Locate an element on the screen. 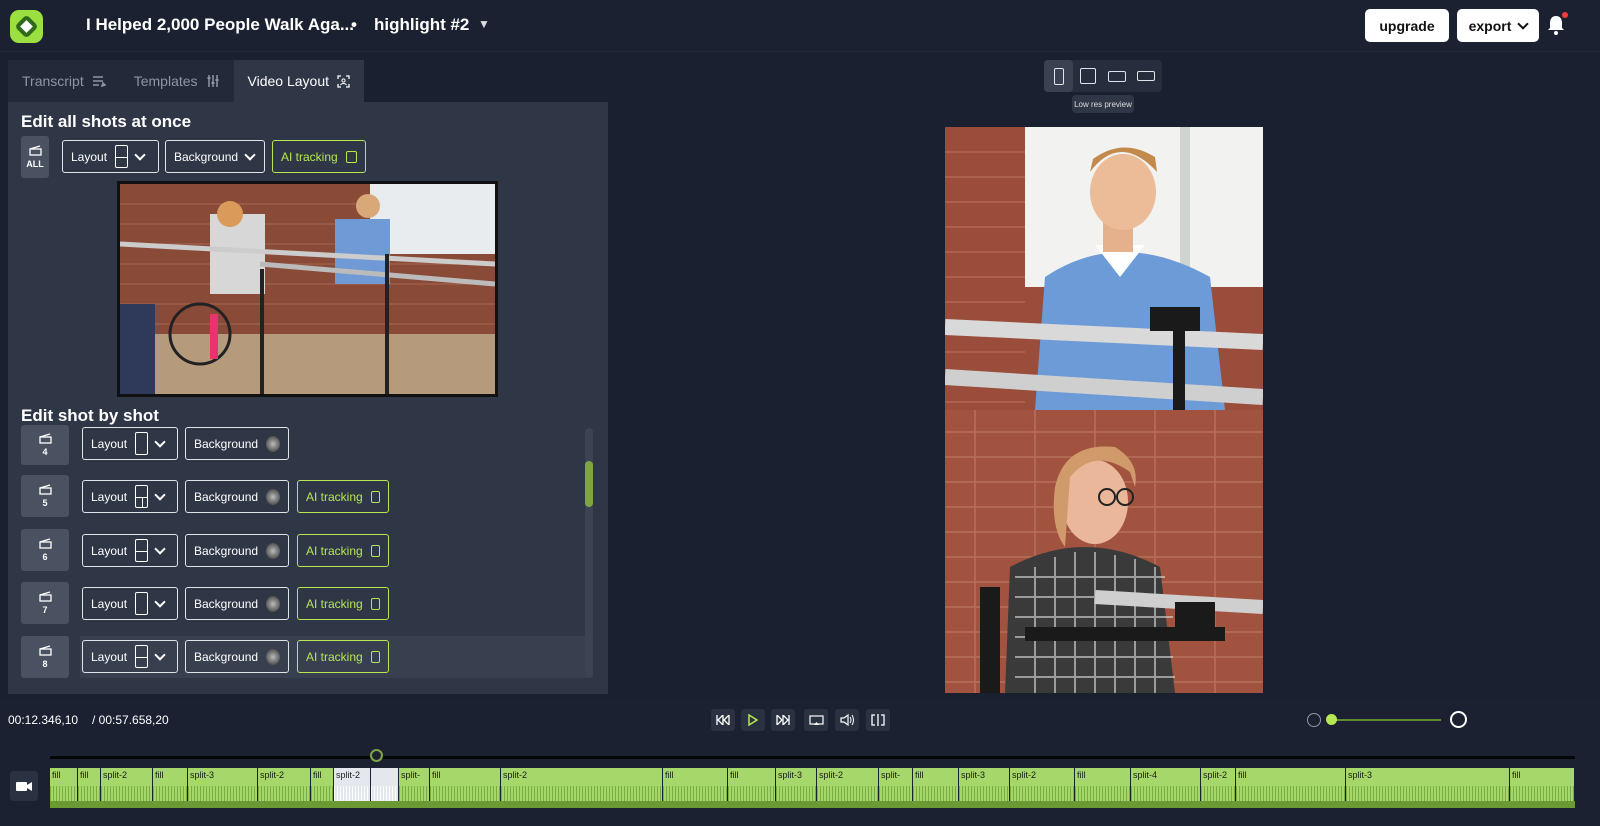 This screenshot has width=1600, height=826. skip-forward-button is located at coordinates (783, 720).